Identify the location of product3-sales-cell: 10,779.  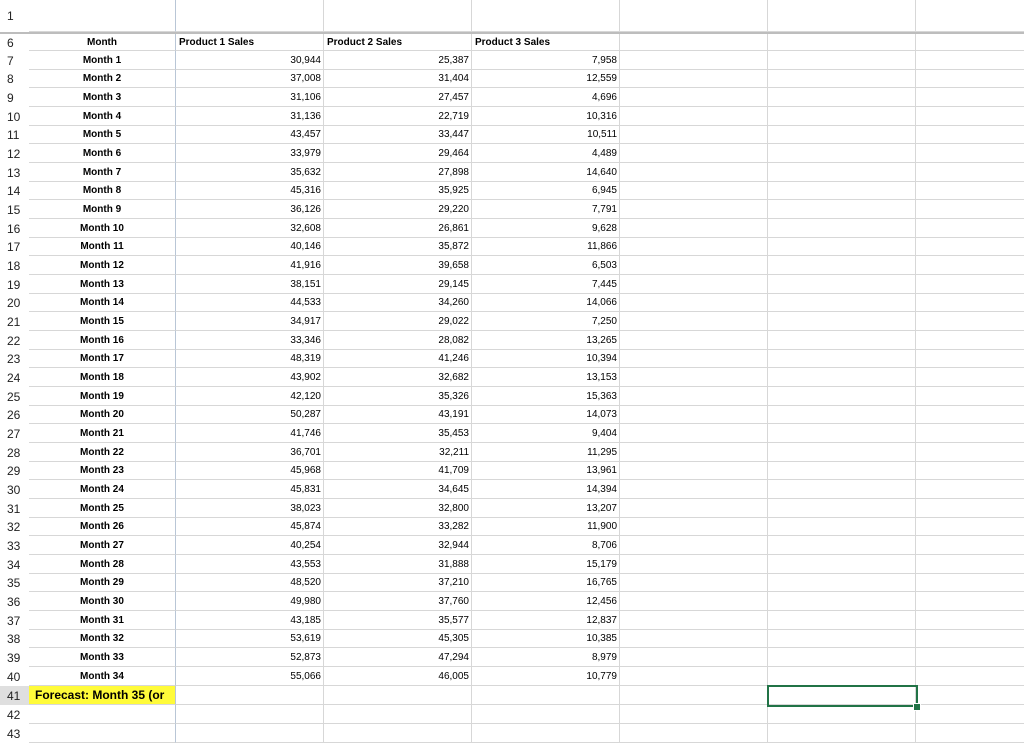
(546, 676).